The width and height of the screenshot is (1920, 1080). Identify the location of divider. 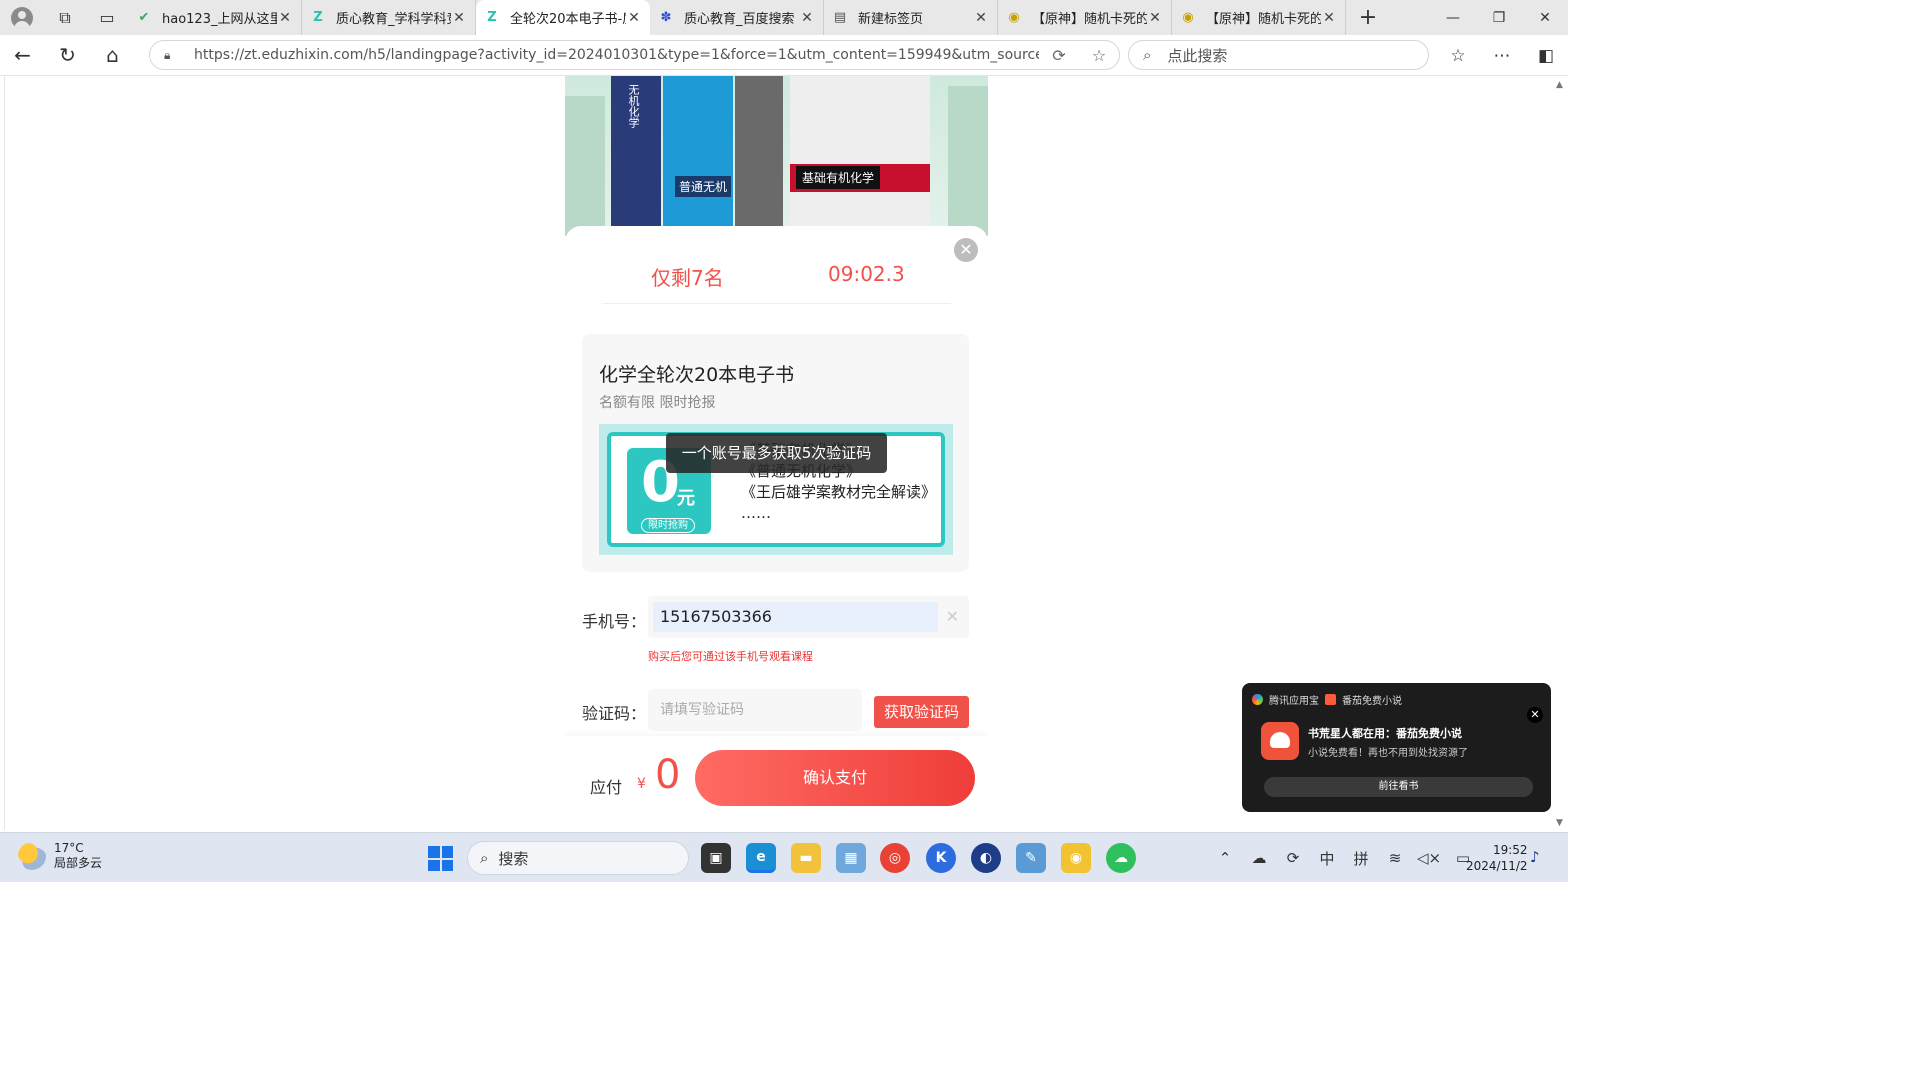
(777, 303).